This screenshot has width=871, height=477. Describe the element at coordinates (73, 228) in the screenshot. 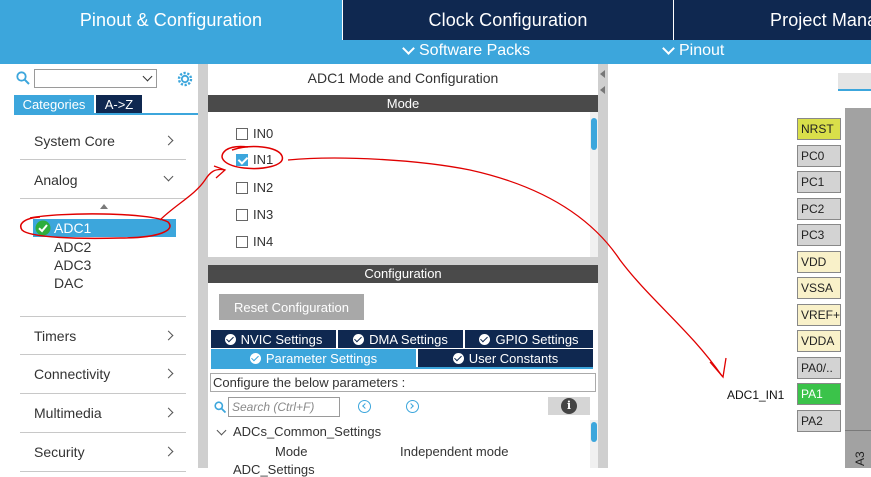

I see `sidebar-item-label: ADC1` at that location.